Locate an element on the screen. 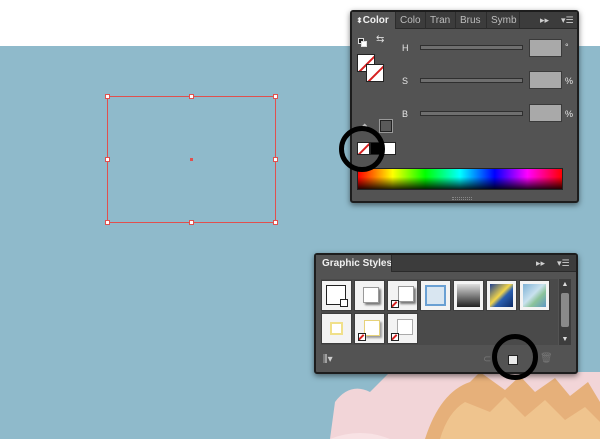 The image size is (600, 439). slider-label-h: H is located at coordinates (405, 48).